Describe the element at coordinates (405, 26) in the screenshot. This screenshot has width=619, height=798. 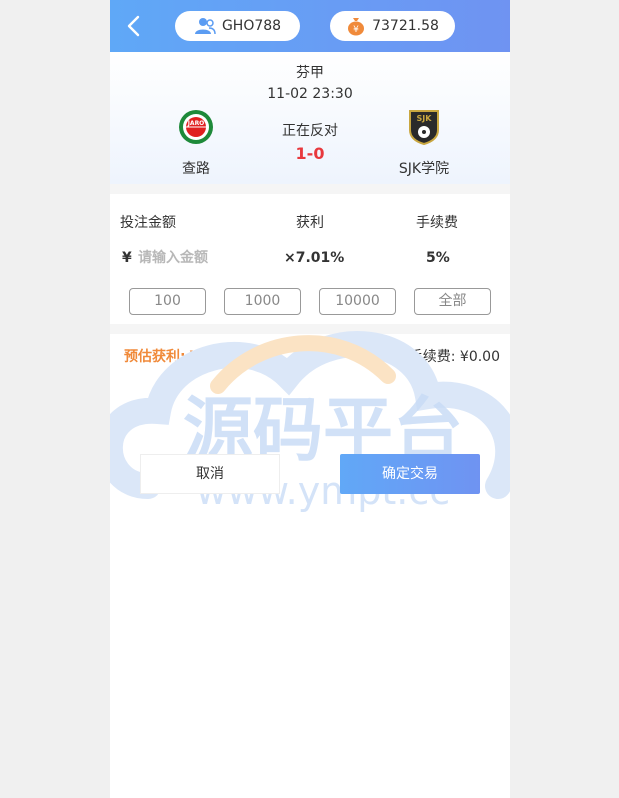
I see `balance-amount: 73721.58` at that location.